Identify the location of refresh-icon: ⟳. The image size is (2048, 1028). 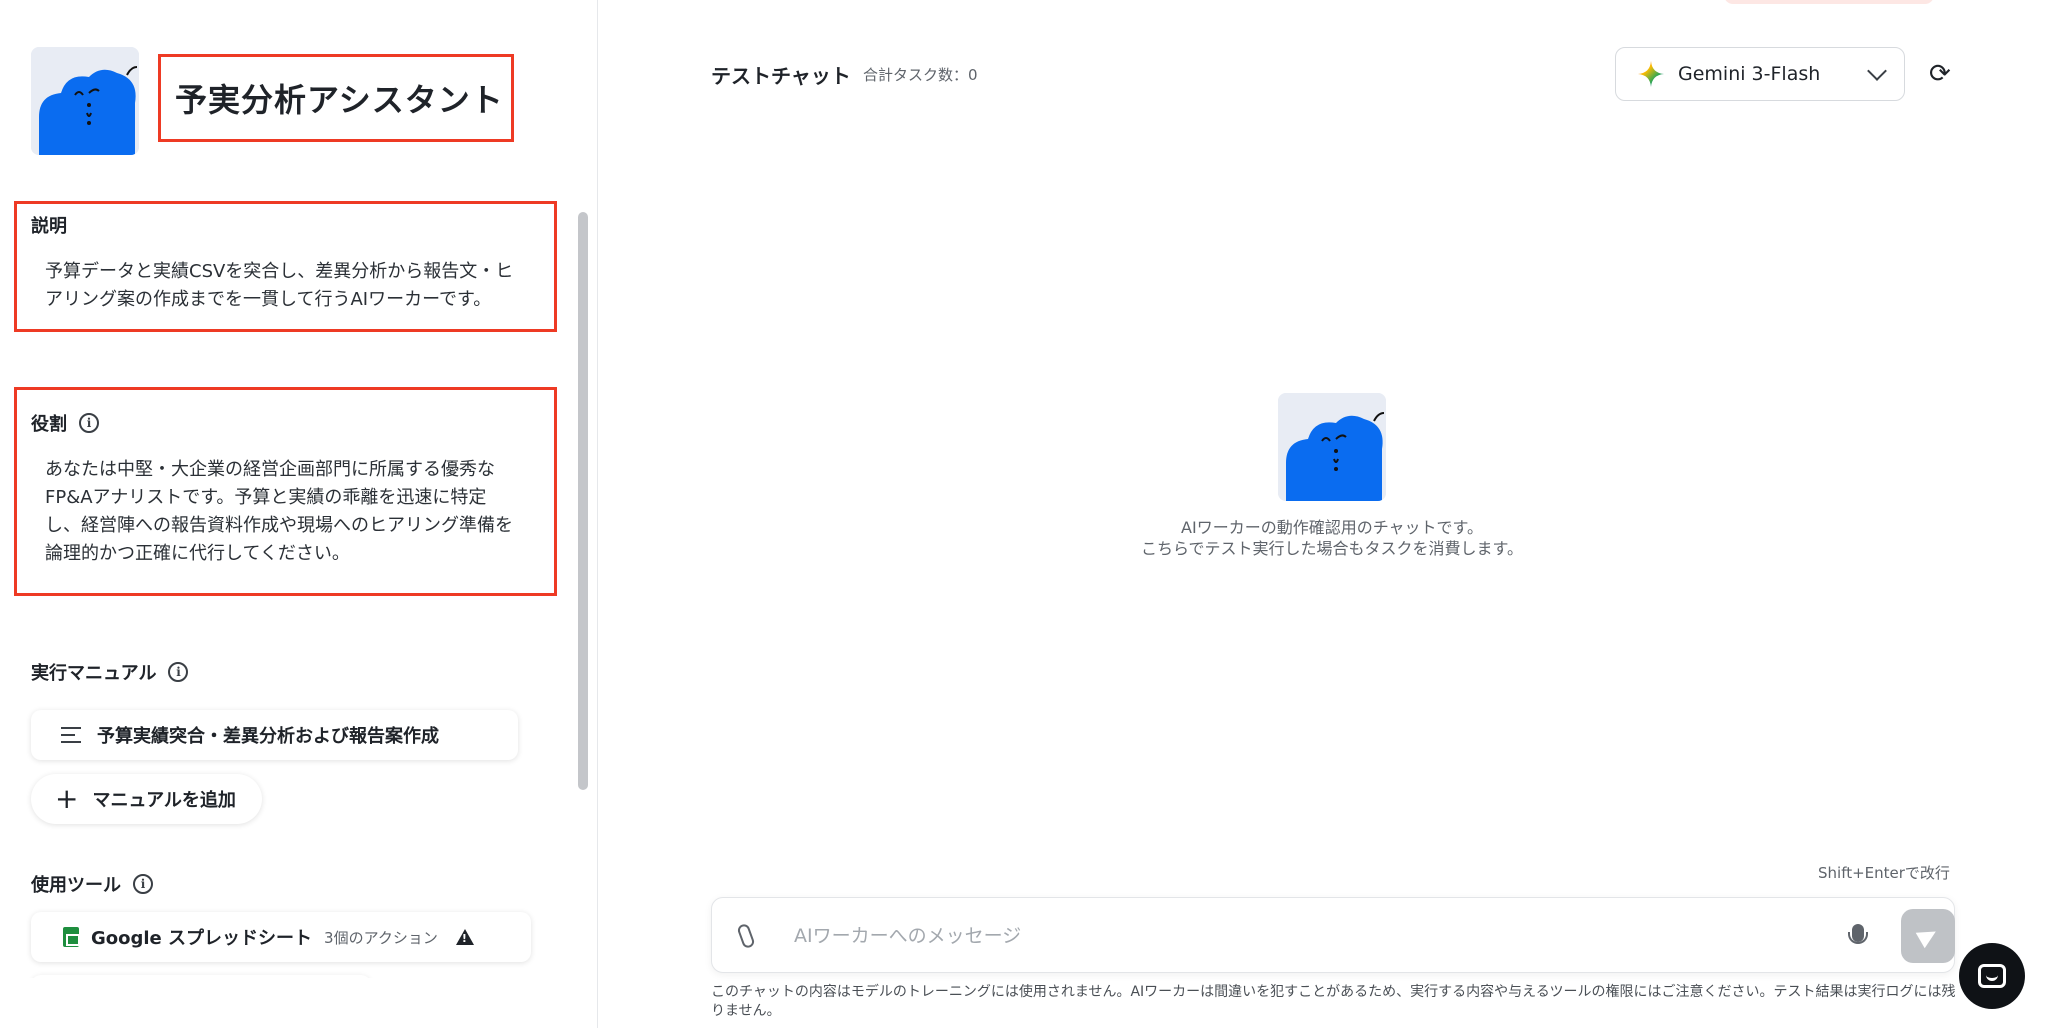
(1941, 74).